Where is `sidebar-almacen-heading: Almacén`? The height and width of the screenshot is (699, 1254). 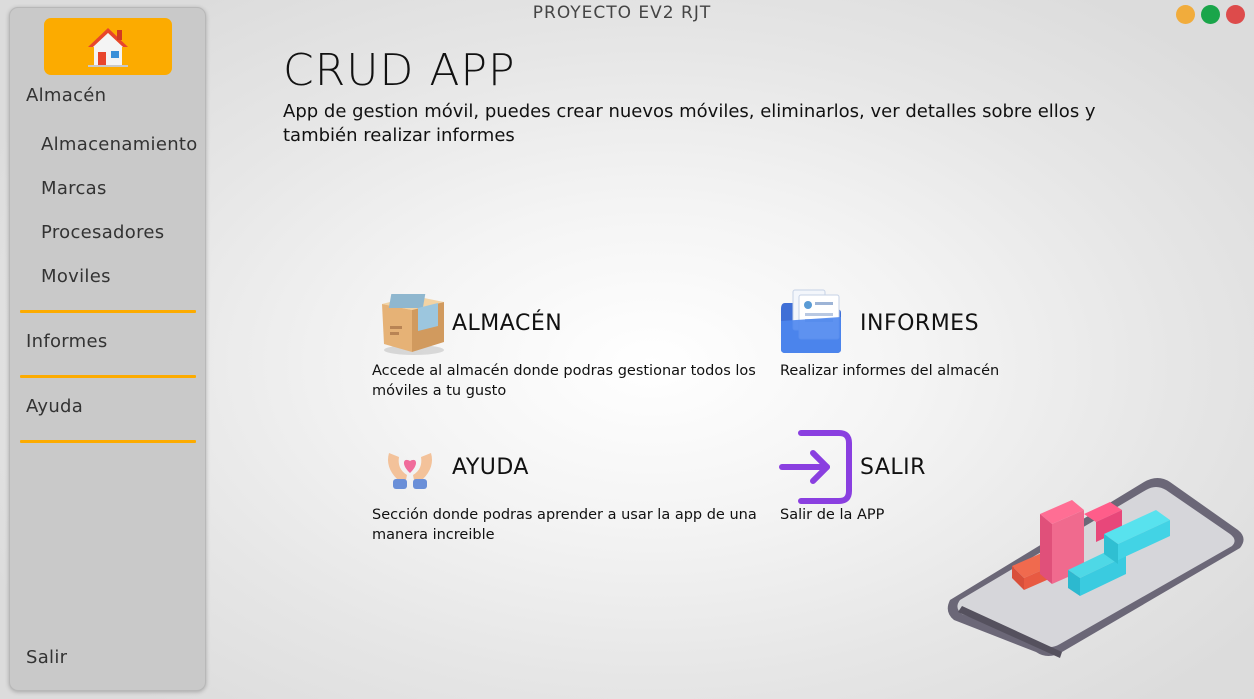
sidebar-almacen-heading: Almacén is located at coordinates (66, 95).